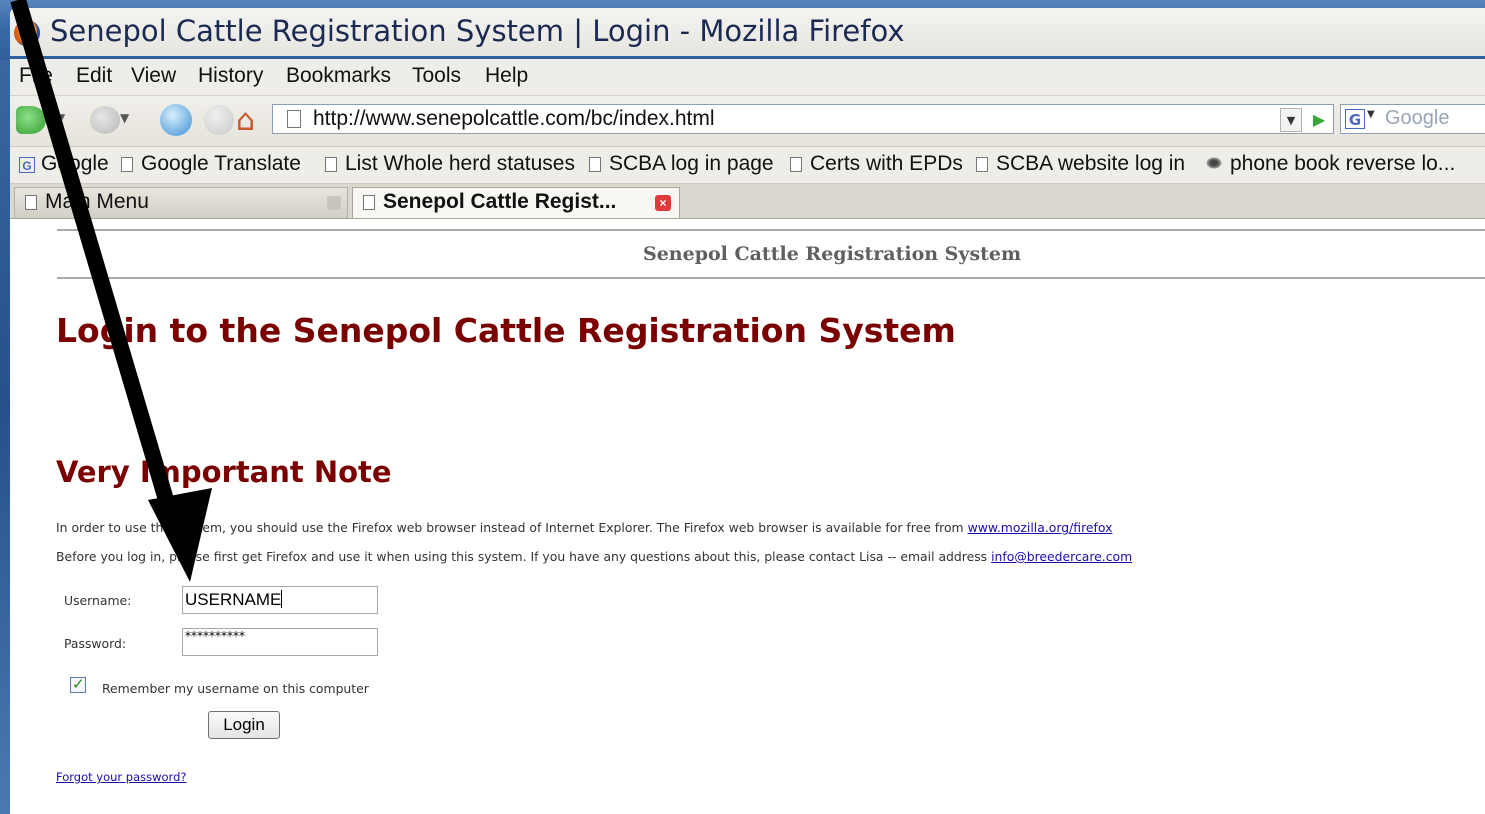 Image resolution: width=1485 pixels, height=814 pixels. Describe the element at coordinates (224, 472) in the screenshot. I see `note-heading: Very Important Note` at that location.